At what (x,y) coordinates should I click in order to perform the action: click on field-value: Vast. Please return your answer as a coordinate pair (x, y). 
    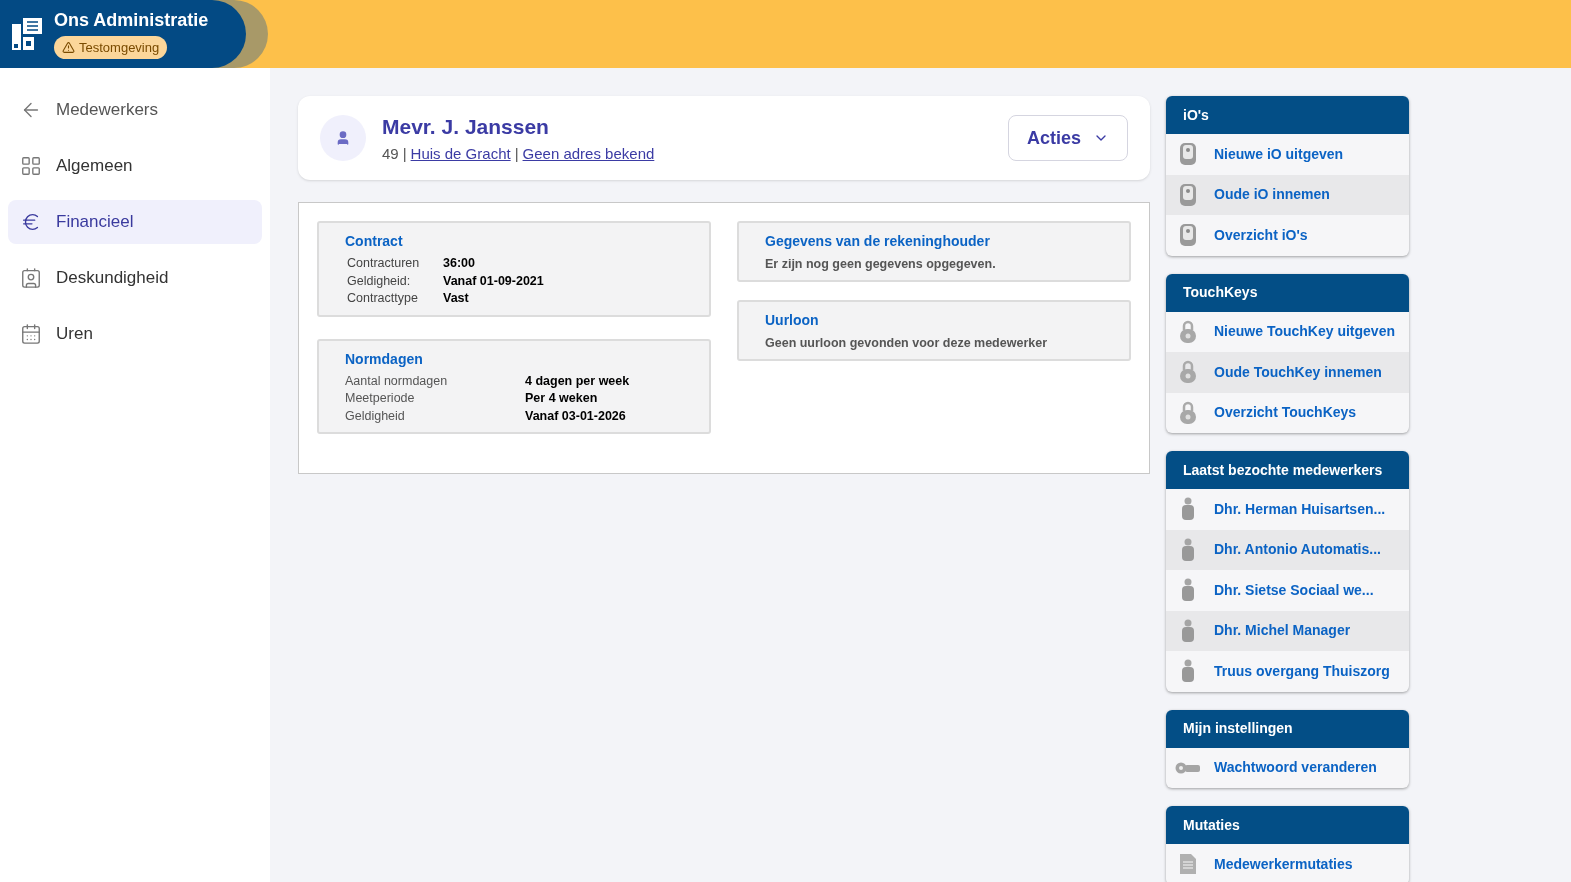
    Looking at the image, I should click on (456, 298).